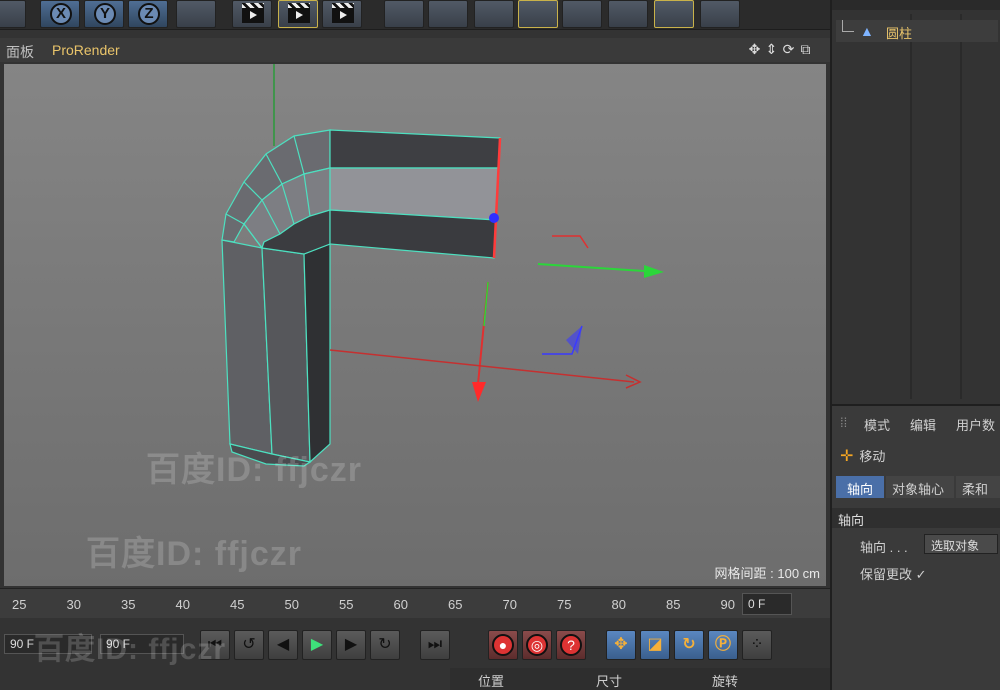  I want to click on viewport-navigation: ✥ ⇕ ⟳ ⧉, so click(784, 50).